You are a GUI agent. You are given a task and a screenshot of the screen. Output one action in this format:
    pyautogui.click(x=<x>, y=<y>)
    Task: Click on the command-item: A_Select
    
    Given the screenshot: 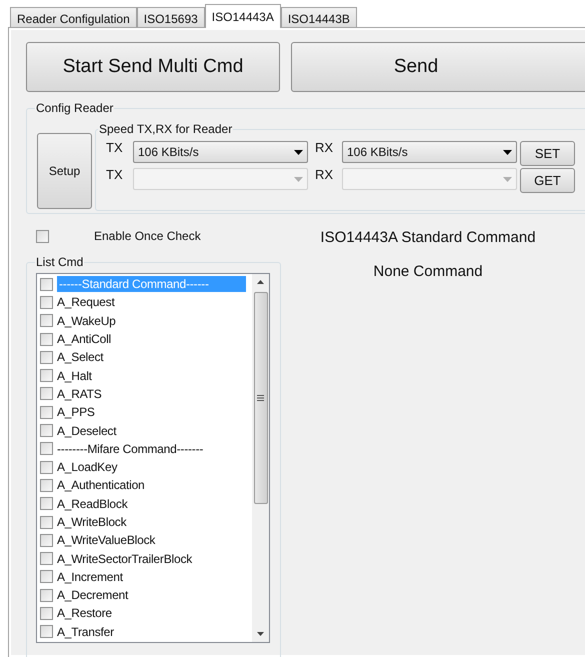 What is the action you would take?
    pyautogui.click(x=80, y=357)
    